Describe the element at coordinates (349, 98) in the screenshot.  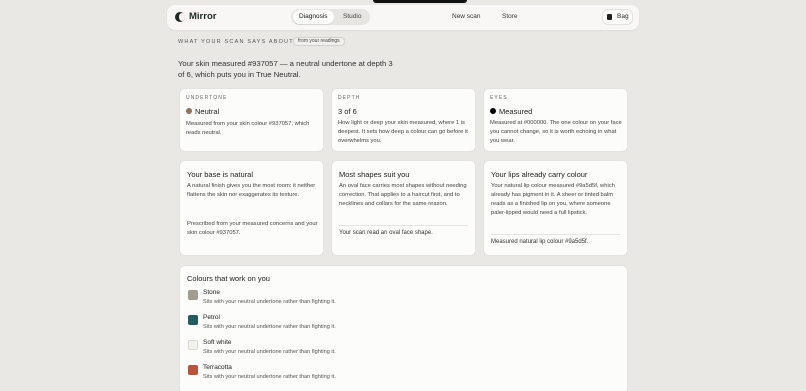
I see `depth-overline: Depth` at that location.